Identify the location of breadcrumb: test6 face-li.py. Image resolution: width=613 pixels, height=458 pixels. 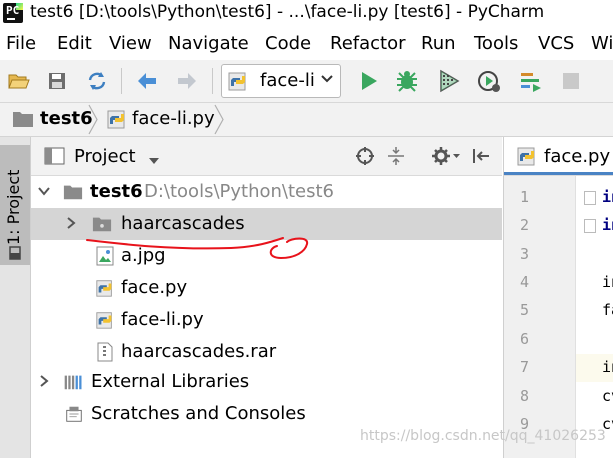
(306, 120).